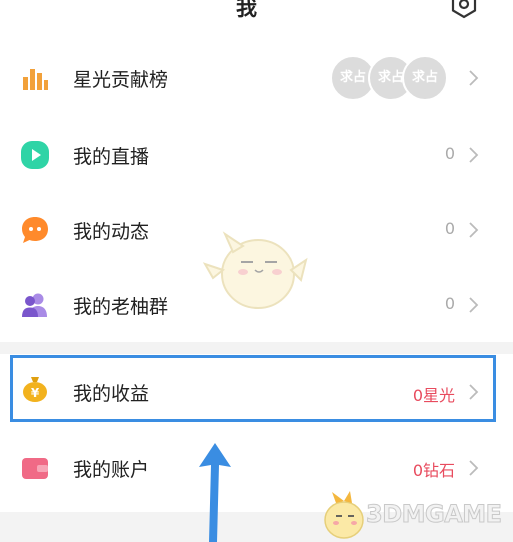 This screenshot has width=513, height=542. What do you see at coordinates (425, 78) in the screenshot?
I see `contributor-avatar: 求占` at bounding box center [425, 78].